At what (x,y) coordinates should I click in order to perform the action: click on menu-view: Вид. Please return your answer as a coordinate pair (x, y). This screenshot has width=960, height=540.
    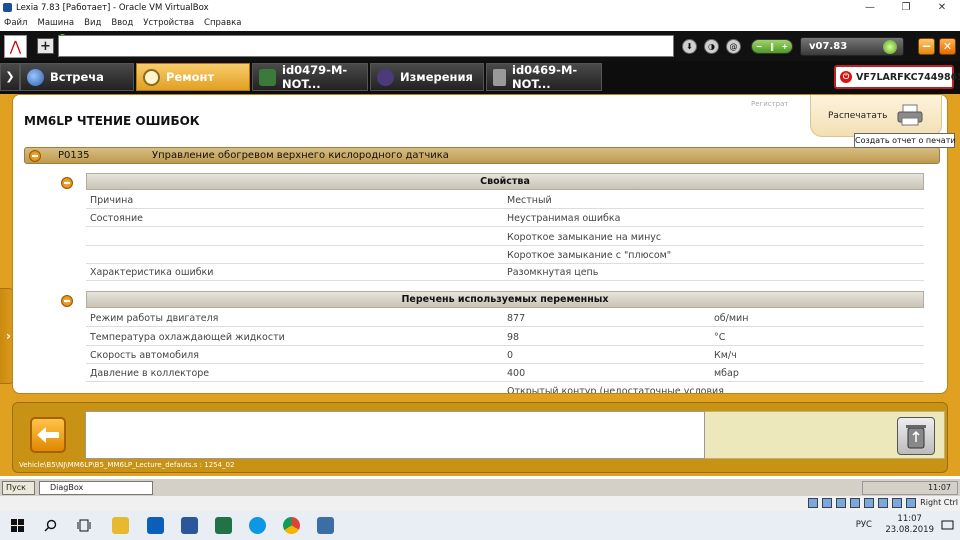
    Looking at the image, I should click on (92, 23).